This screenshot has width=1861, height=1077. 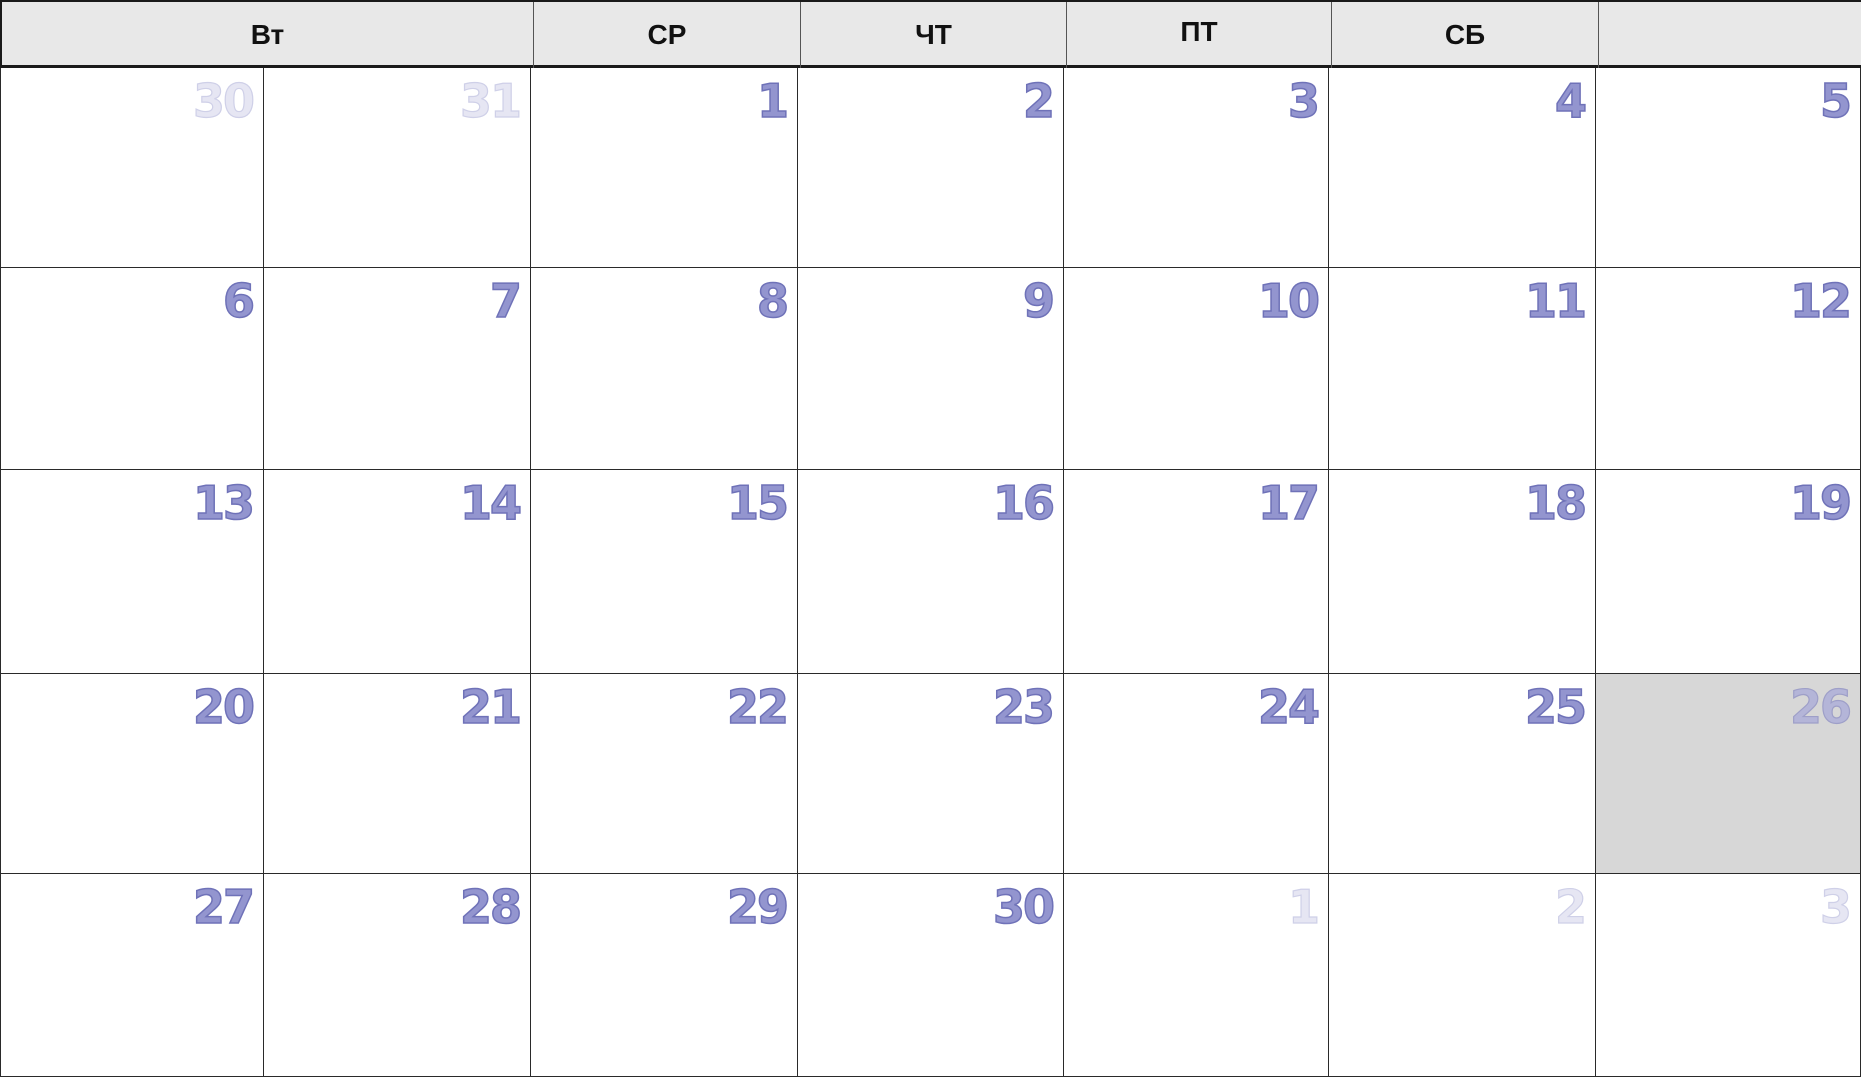 What do you see at coordinates (490, 100) in the screenshot?
I see `day-number: 31` at bounding box center [490, 100].